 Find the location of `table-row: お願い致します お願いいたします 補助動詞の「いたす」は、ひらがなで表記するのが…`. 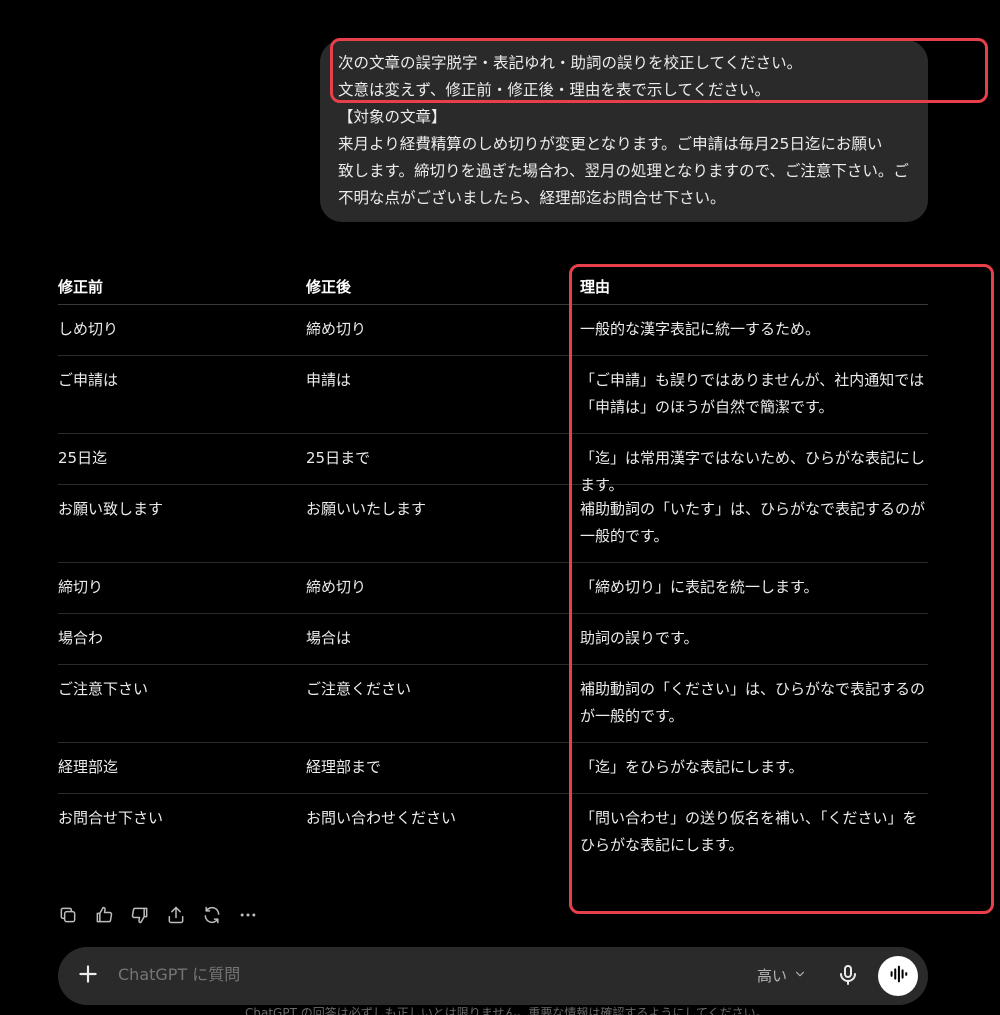

table-row: お願い致します お願いいたします 補助動詞の「いたす」は、ひらがなで表記するのが… is located at coordinates (493, 524).